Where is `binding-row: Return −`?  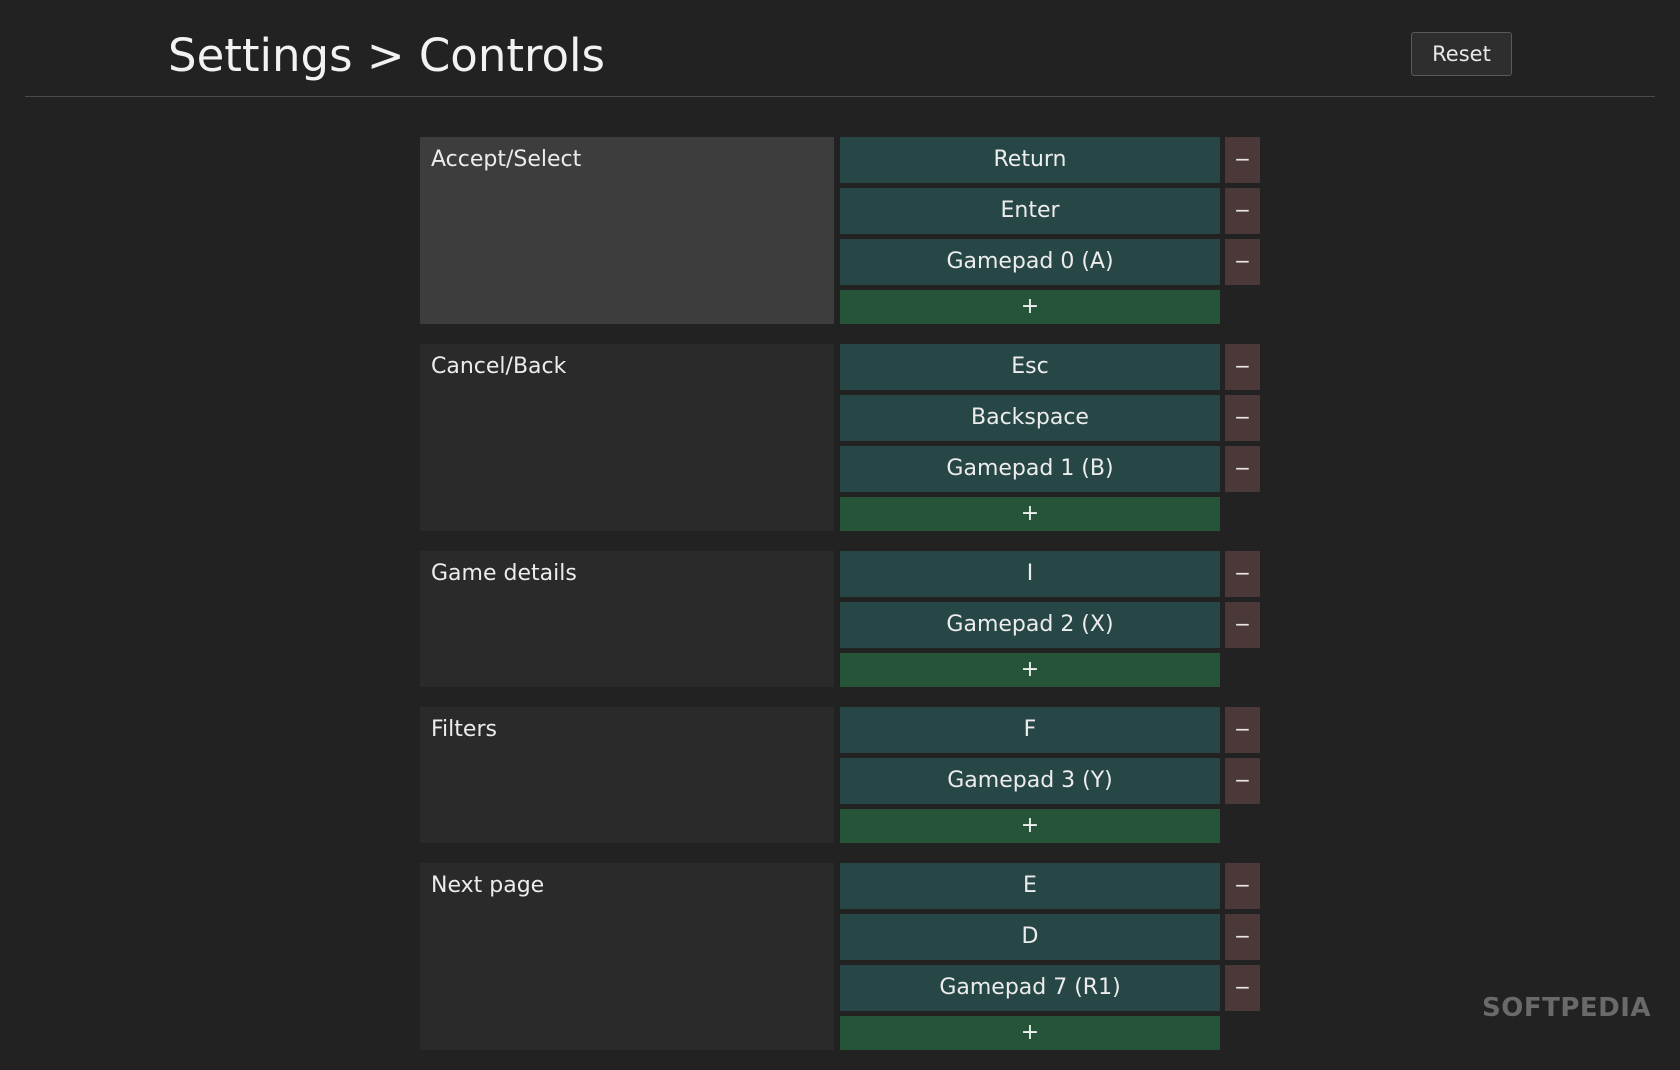
binding-row: Return − is located at coordinates (1050, 160).